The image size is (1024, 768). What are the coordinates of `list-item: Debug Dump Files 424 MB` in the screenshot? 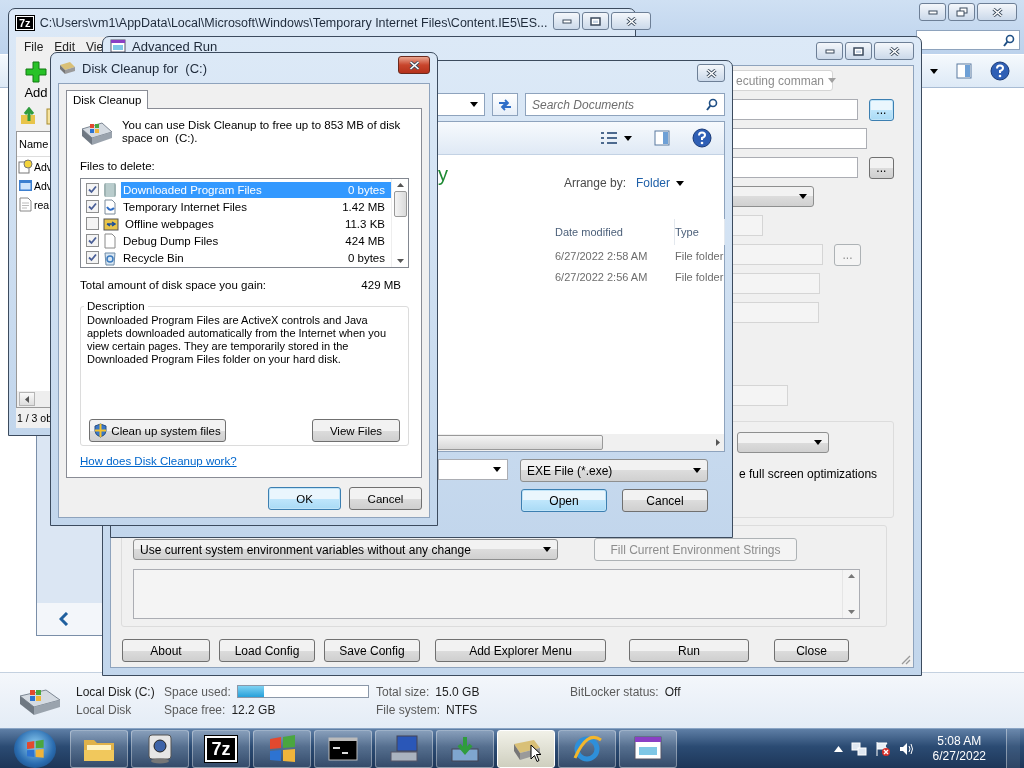 It's located at (236, 240).